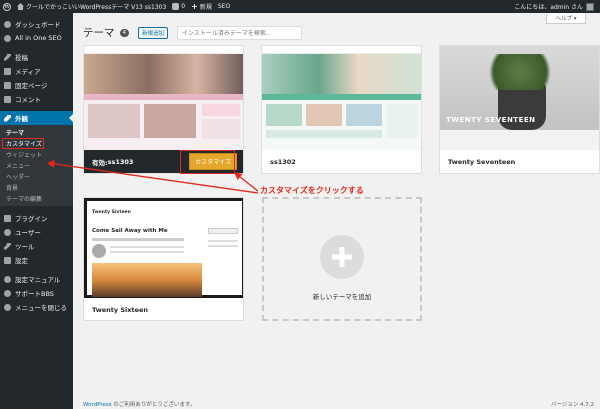  I want to click on menu-dashboard: ダッシュボード, so click(36, 24).